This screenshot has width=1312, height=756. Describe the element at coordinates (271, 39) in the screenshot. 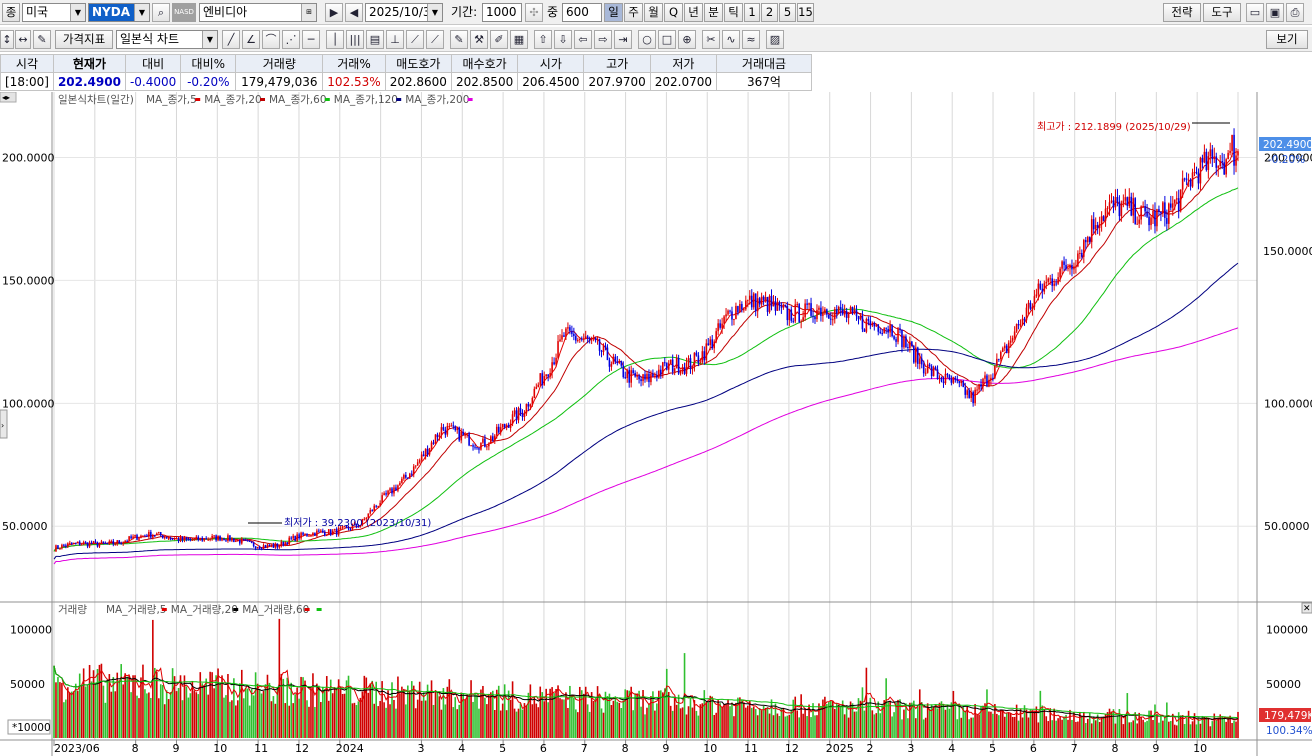

I see `arc-icon: ⌒` at that location.